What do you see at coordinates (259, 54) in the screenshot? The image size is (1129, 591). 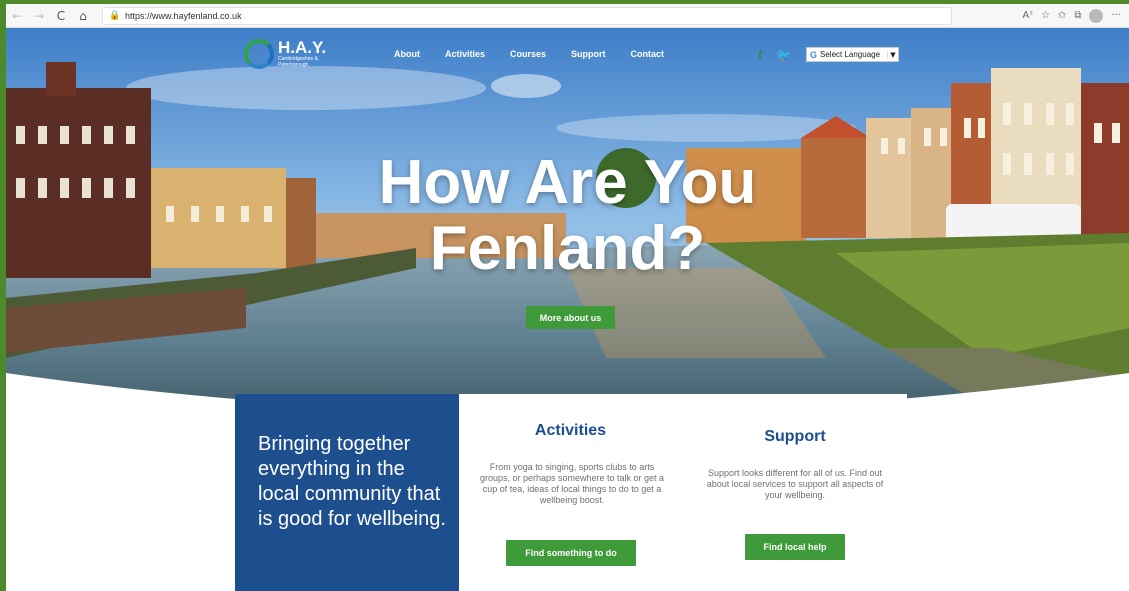 I see `logo-ring-icon` at bounding box center [259, 54].